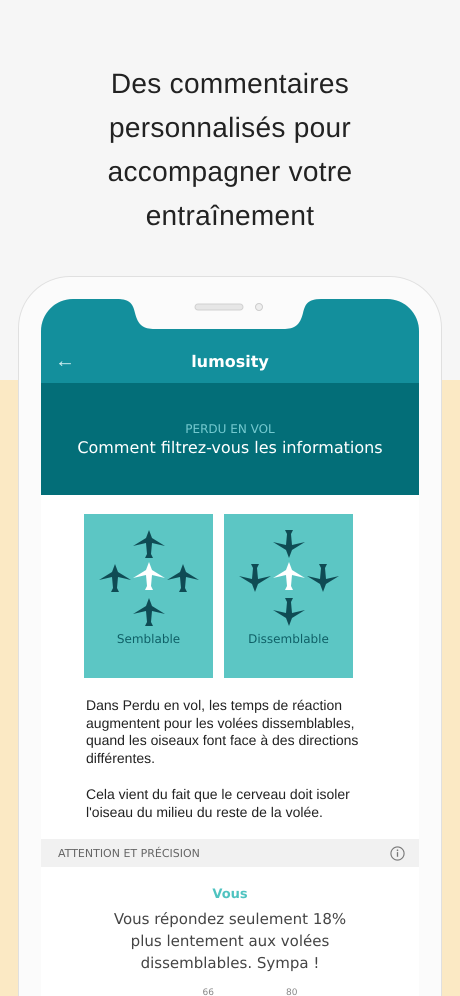  Describe the element at coordinates (148, 639) in the screenshot. I see `flock-label: Semblable` at that location.